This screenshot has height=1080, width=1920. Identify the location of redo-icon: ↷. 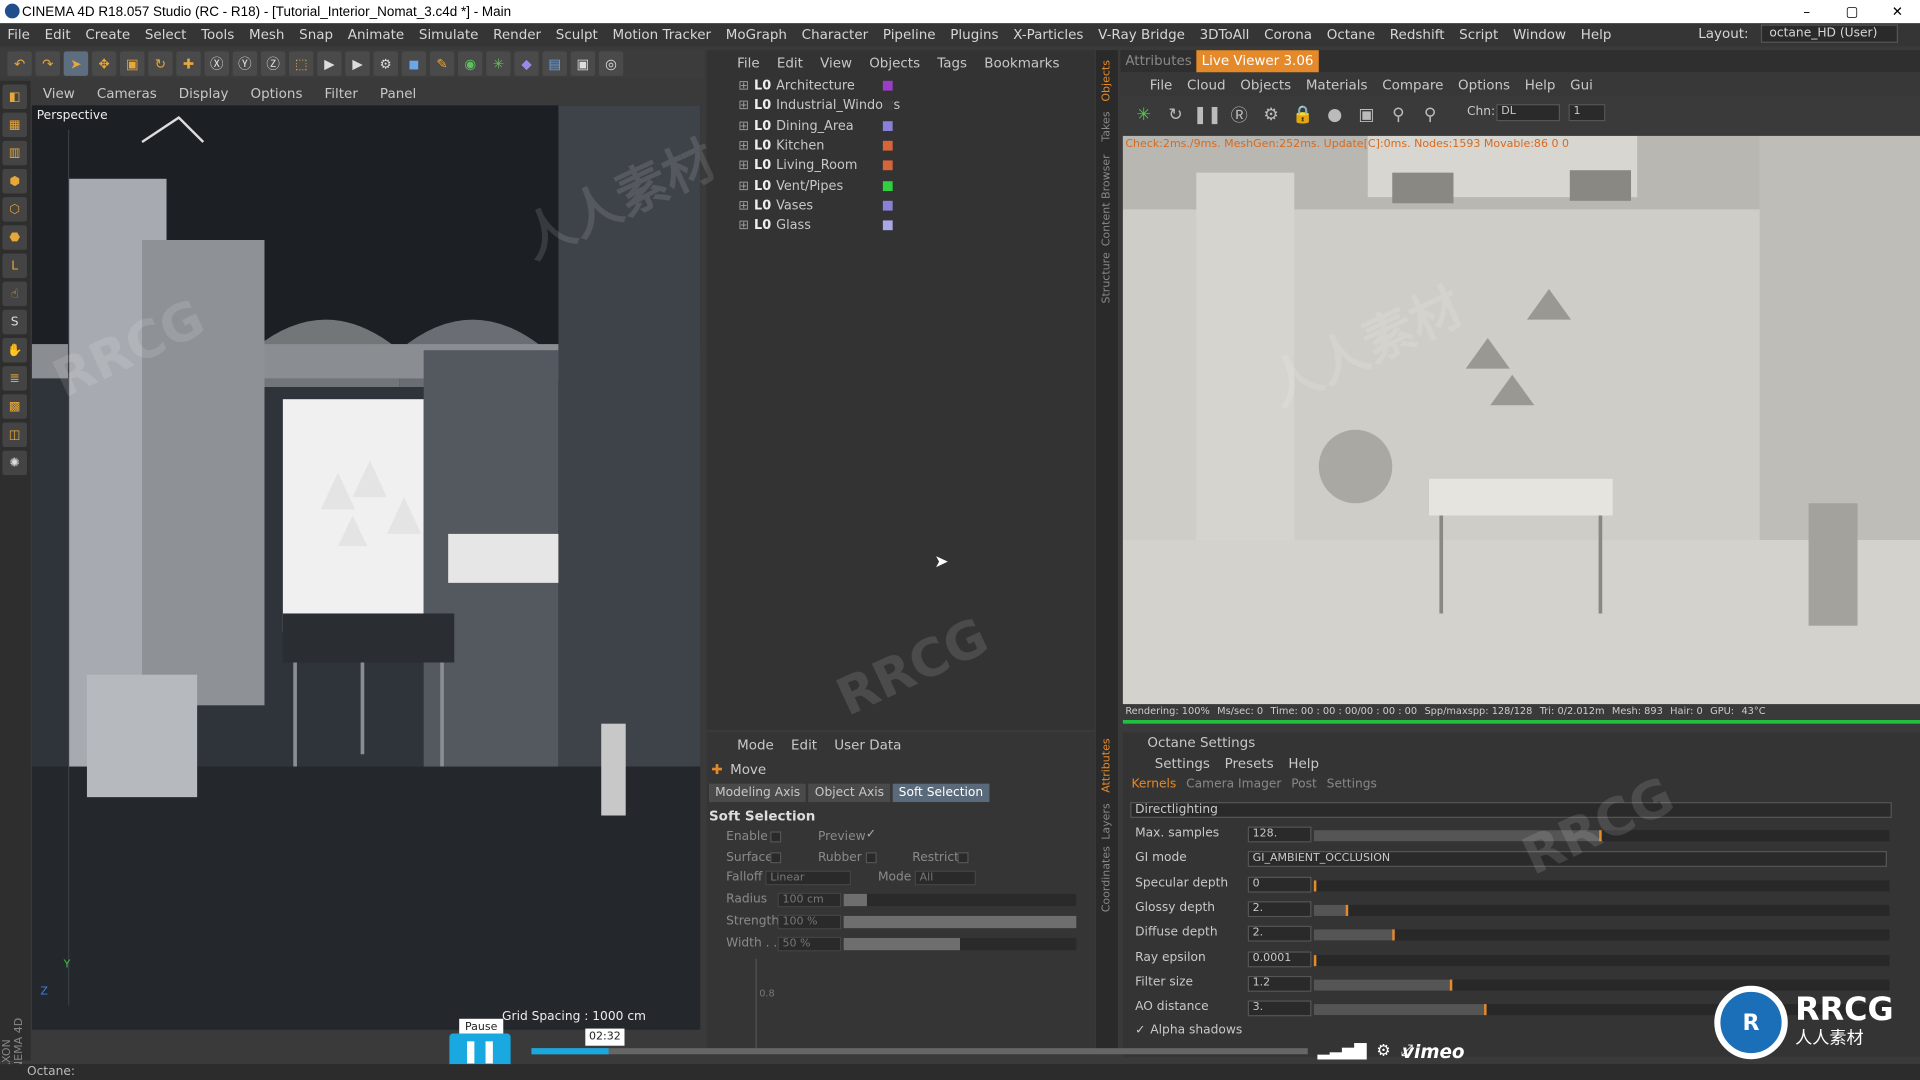
(48, 63).